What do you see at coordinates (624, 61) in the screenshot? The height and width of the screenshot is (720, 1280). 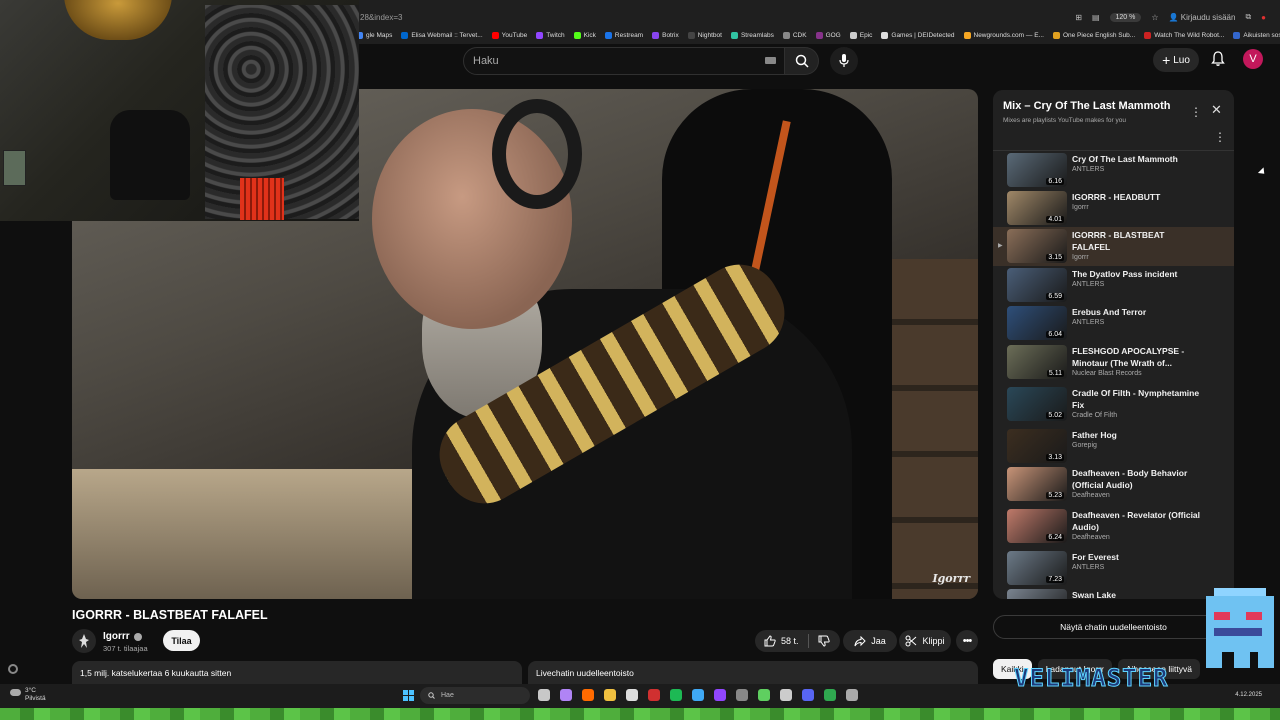 I see `search-input: Haku` at bounding box center [624, 61].